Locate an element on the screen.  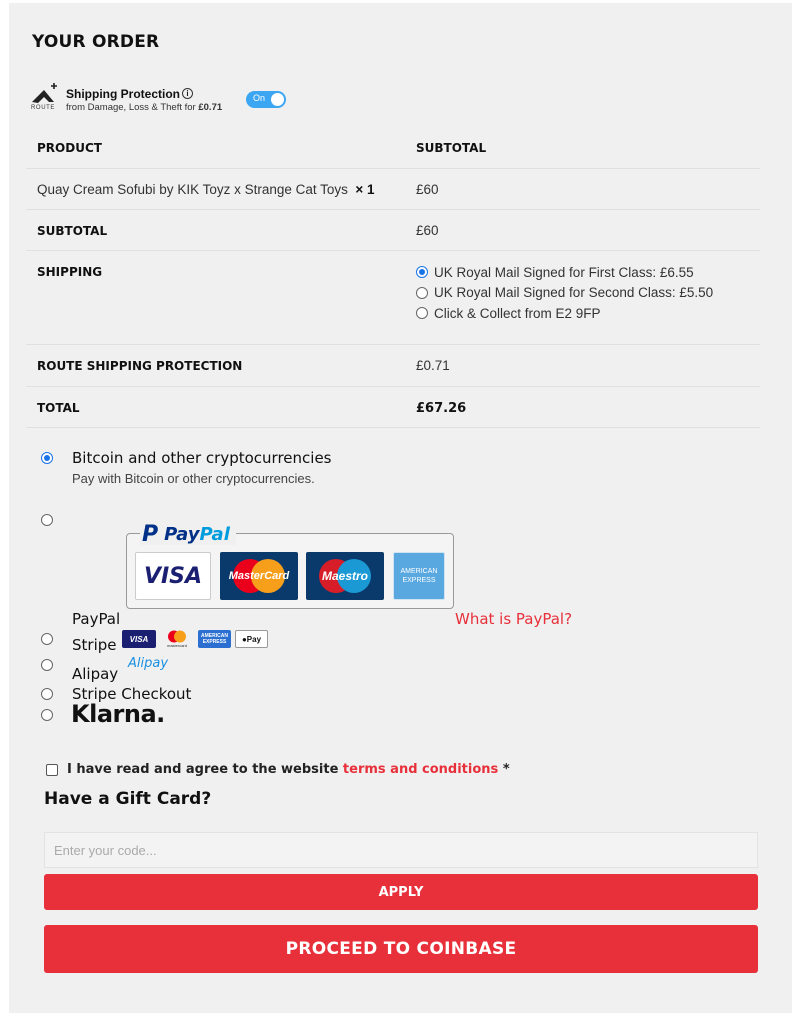
alipay-logo: Alipay is located at coordinates (148, 663).